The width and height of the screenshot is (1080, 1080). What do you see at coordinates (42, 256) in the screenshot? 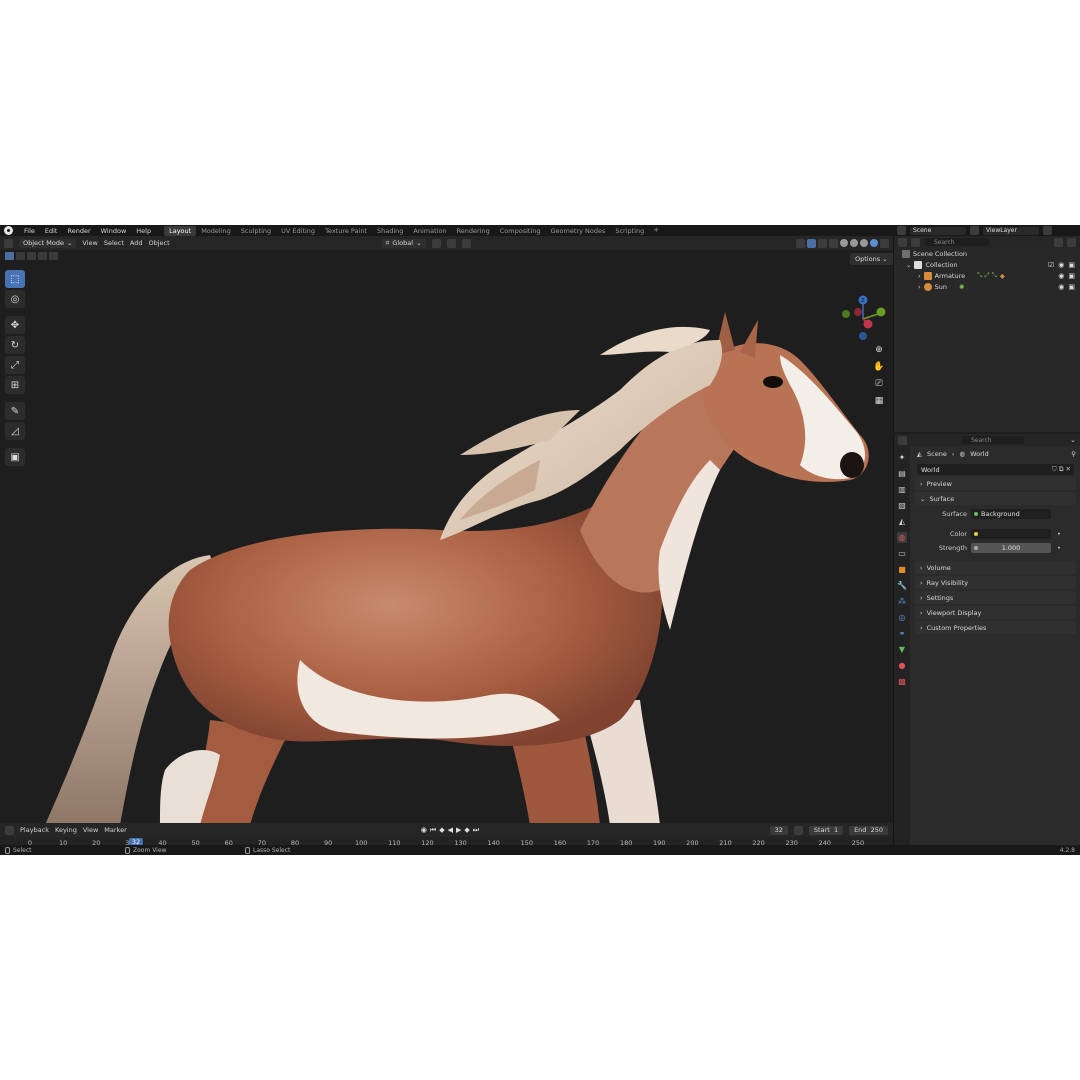
I see `select-intersect-icon` at bounding box center [42, 256].